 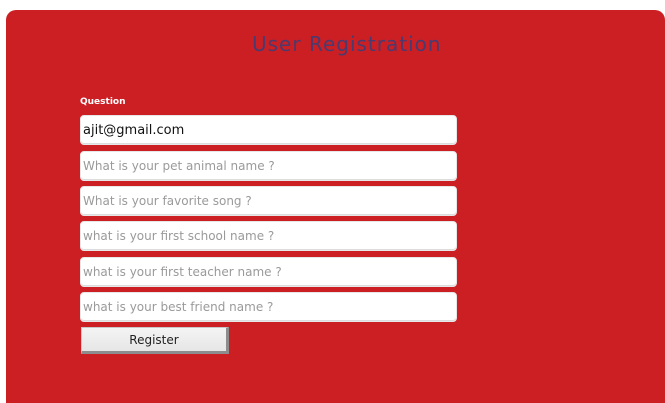 I want to click on first-teacher-question-input, so click(x=268, y=272).